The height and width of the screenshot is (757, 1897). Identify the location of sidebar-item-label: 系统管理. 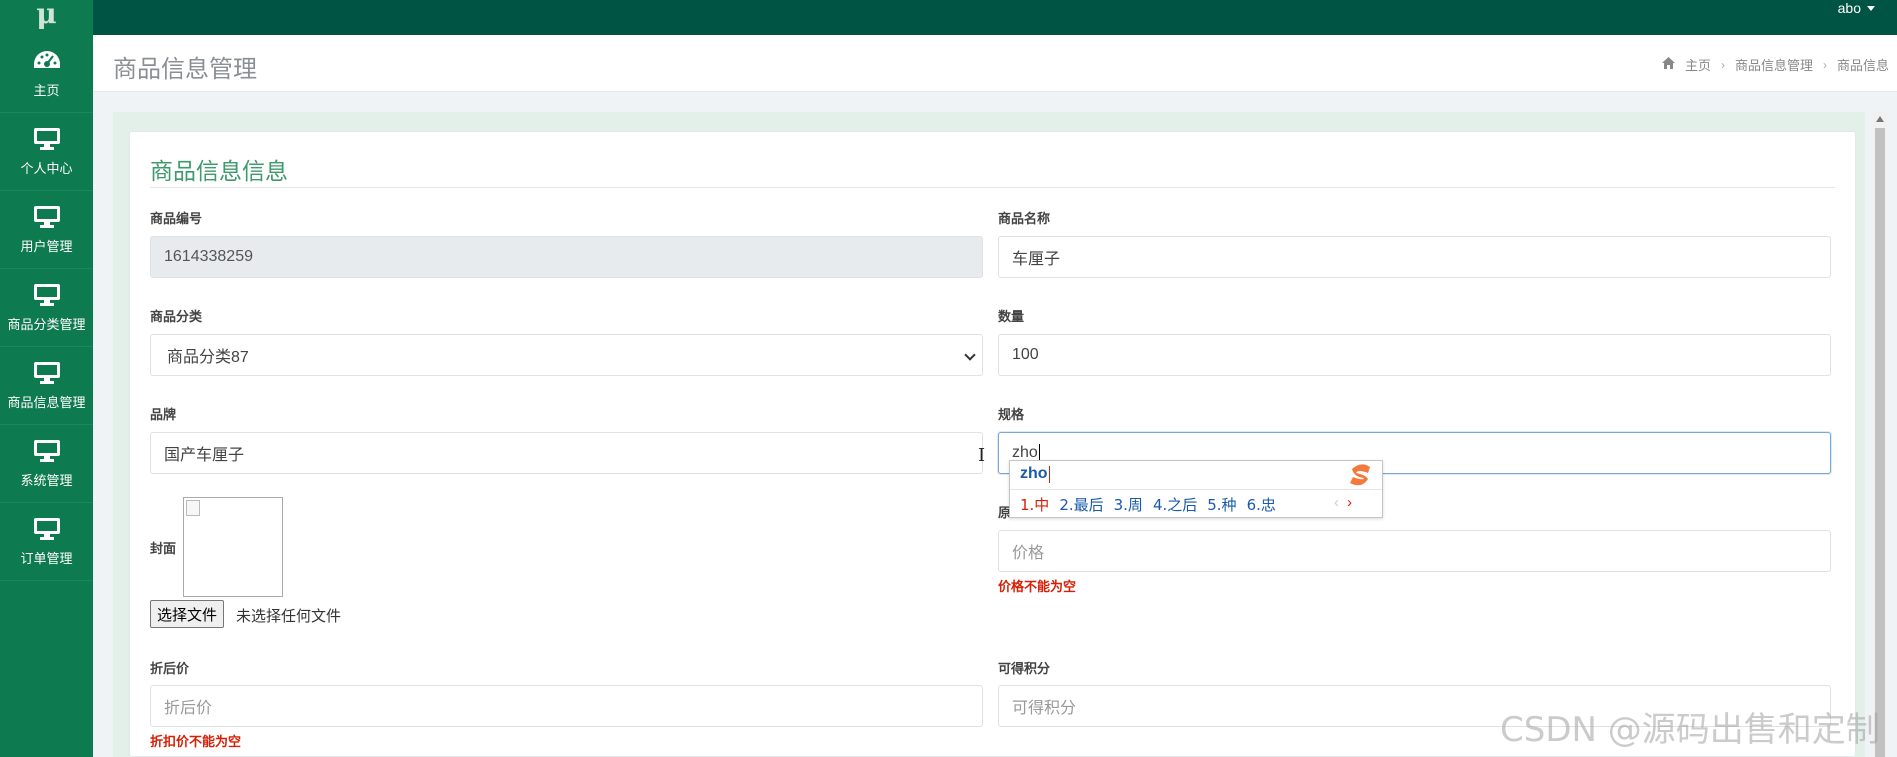
(46, 480).